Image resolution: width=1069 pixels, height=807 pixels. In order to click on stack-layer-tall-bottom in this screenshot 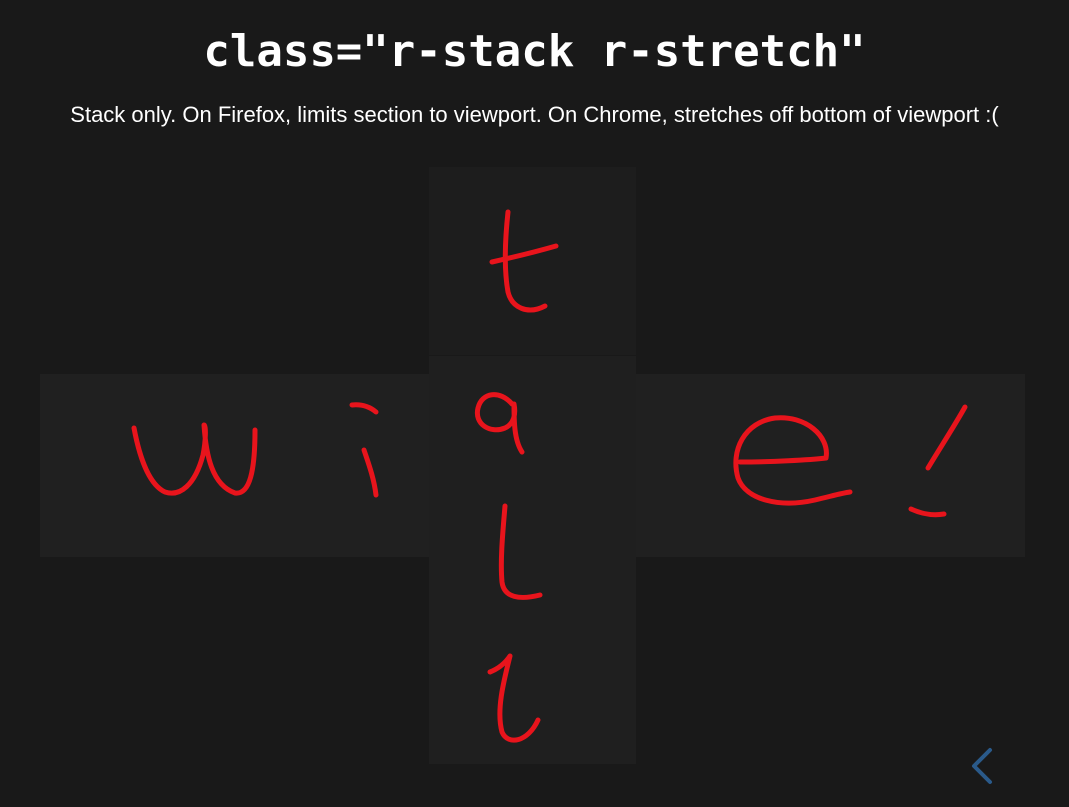, I will do `click(532, 560)`.